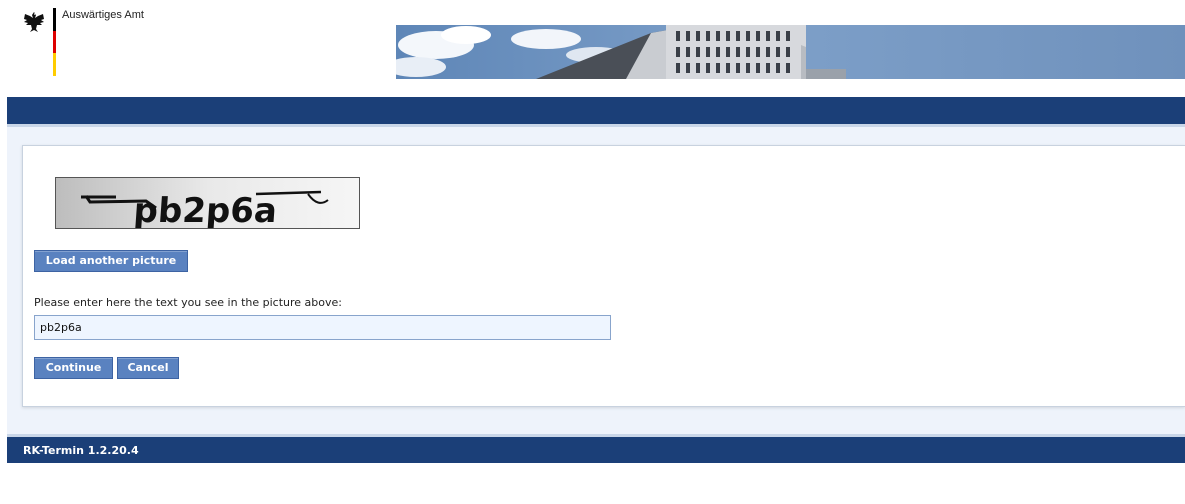 The image size is (1185, 504). What do you see at coordinates (73, 368) in the screenshot?
I see `continue-button: Continue` at bounding box center [73, 368].